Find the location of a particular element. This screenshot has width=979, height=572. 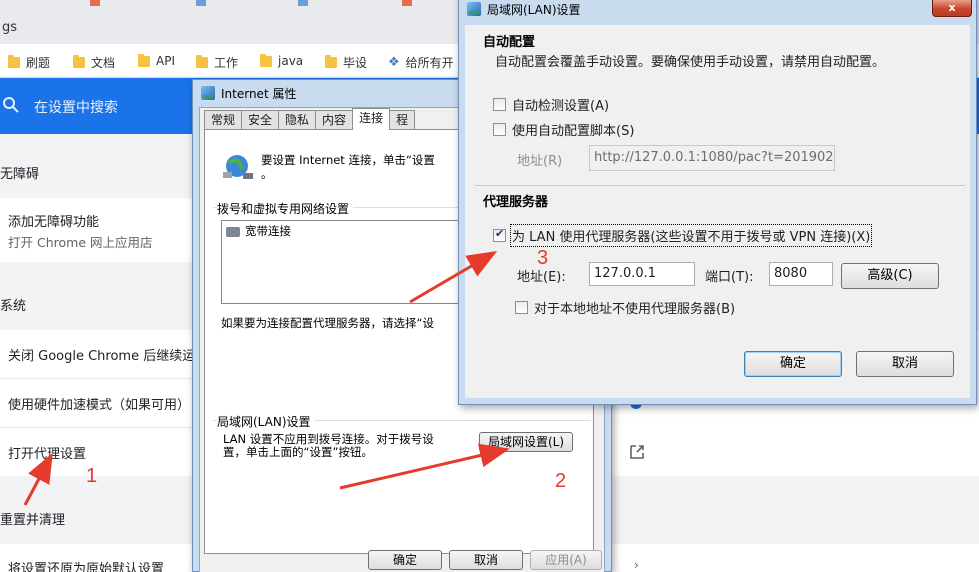

bookmark-item: 毕设 is located at coordinates (346, 62).